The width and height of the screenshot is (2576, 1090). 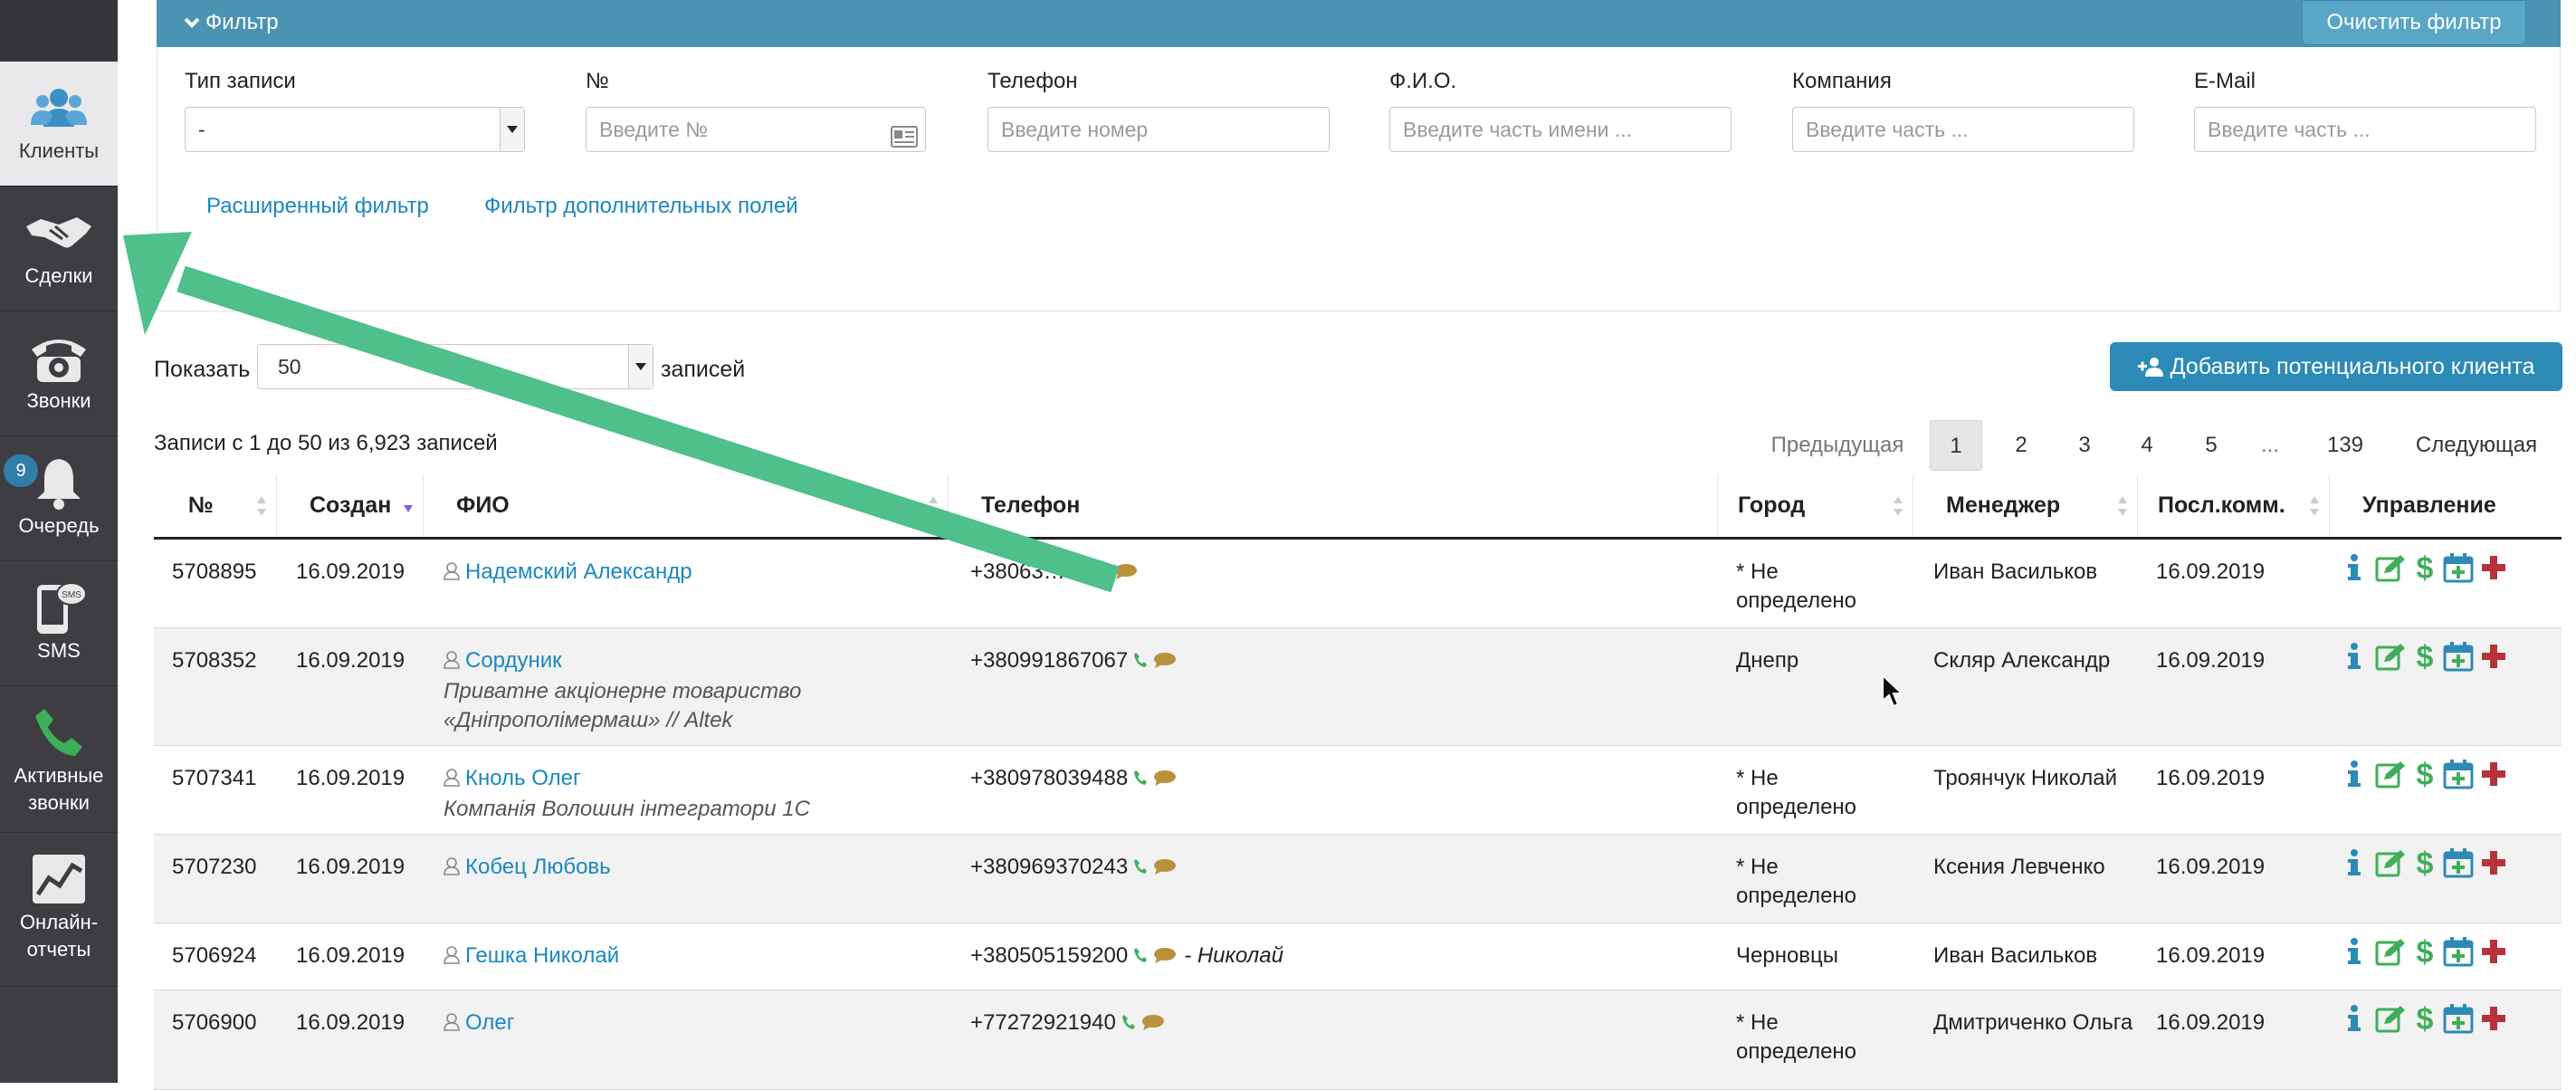 I want to click on pagination-page: 5, so click(x=2211, y=445).